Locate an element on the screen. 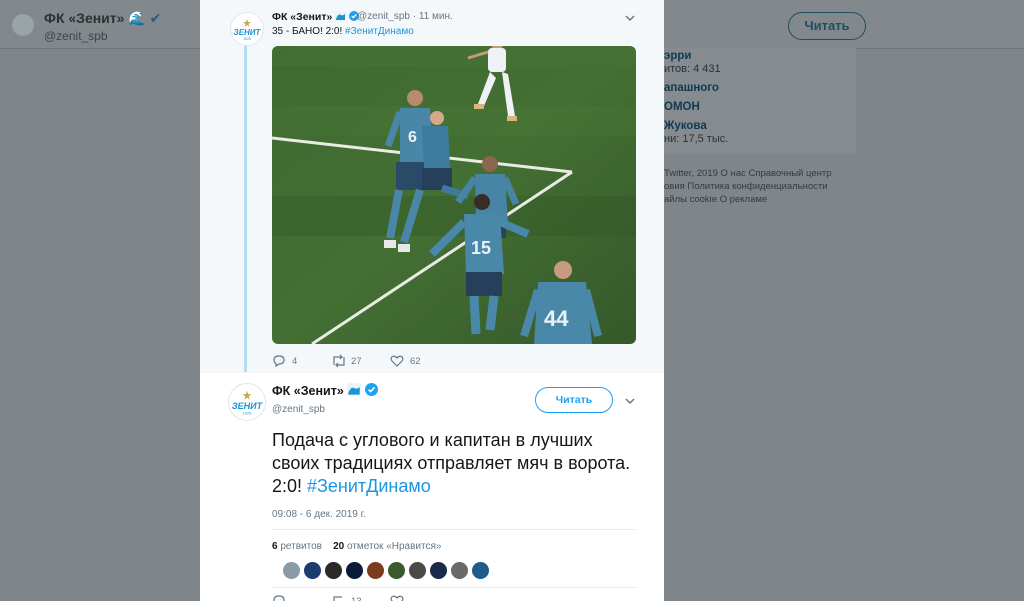 This screenshot has height=601, width=1024. tweet1-handle: @zenit_spb is located at coordinates (383, 16).